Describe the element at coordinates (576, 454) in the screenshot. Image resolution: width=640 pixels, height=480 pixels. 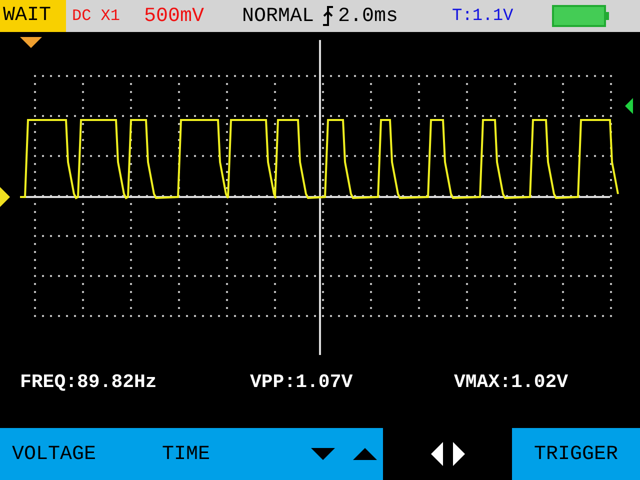
I see `trigger-button: TRIGGER` at that location.